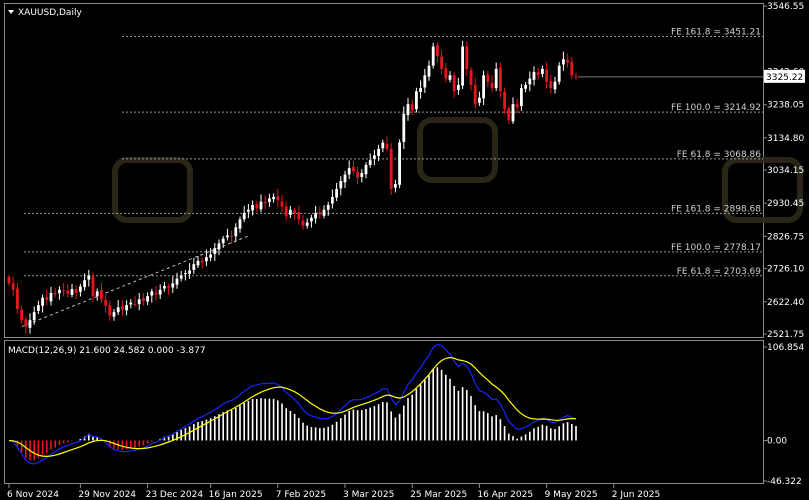 The width and height of the screenshot is (809, 500). Describe the element at coordinates (11, 12) in the screenshot. I see `dropdown-triangle-icon` at that location.